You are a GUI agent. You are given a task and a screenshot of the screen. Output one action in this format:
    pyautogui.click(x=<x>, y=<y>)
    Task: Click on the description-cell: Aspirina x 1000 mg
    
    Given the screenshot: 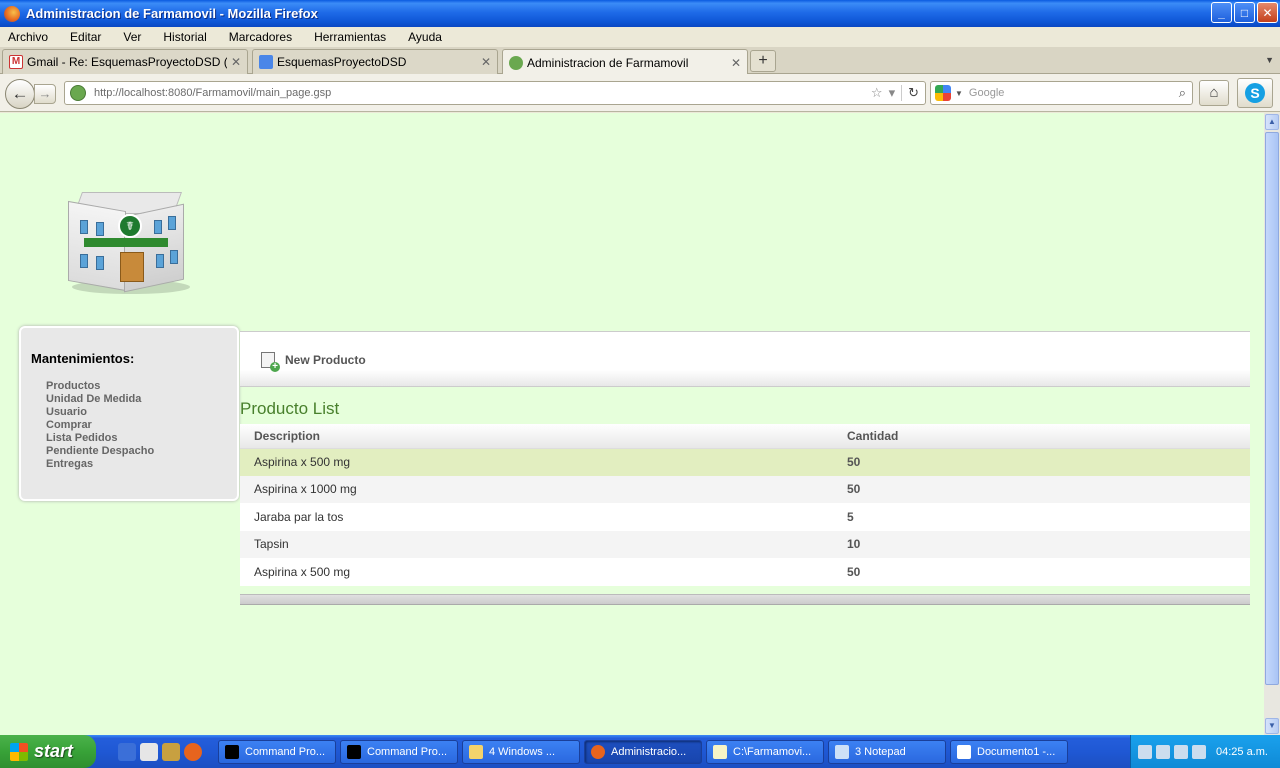 What is the action you would take?
    pyautogui.click(x=536, y=489)
    